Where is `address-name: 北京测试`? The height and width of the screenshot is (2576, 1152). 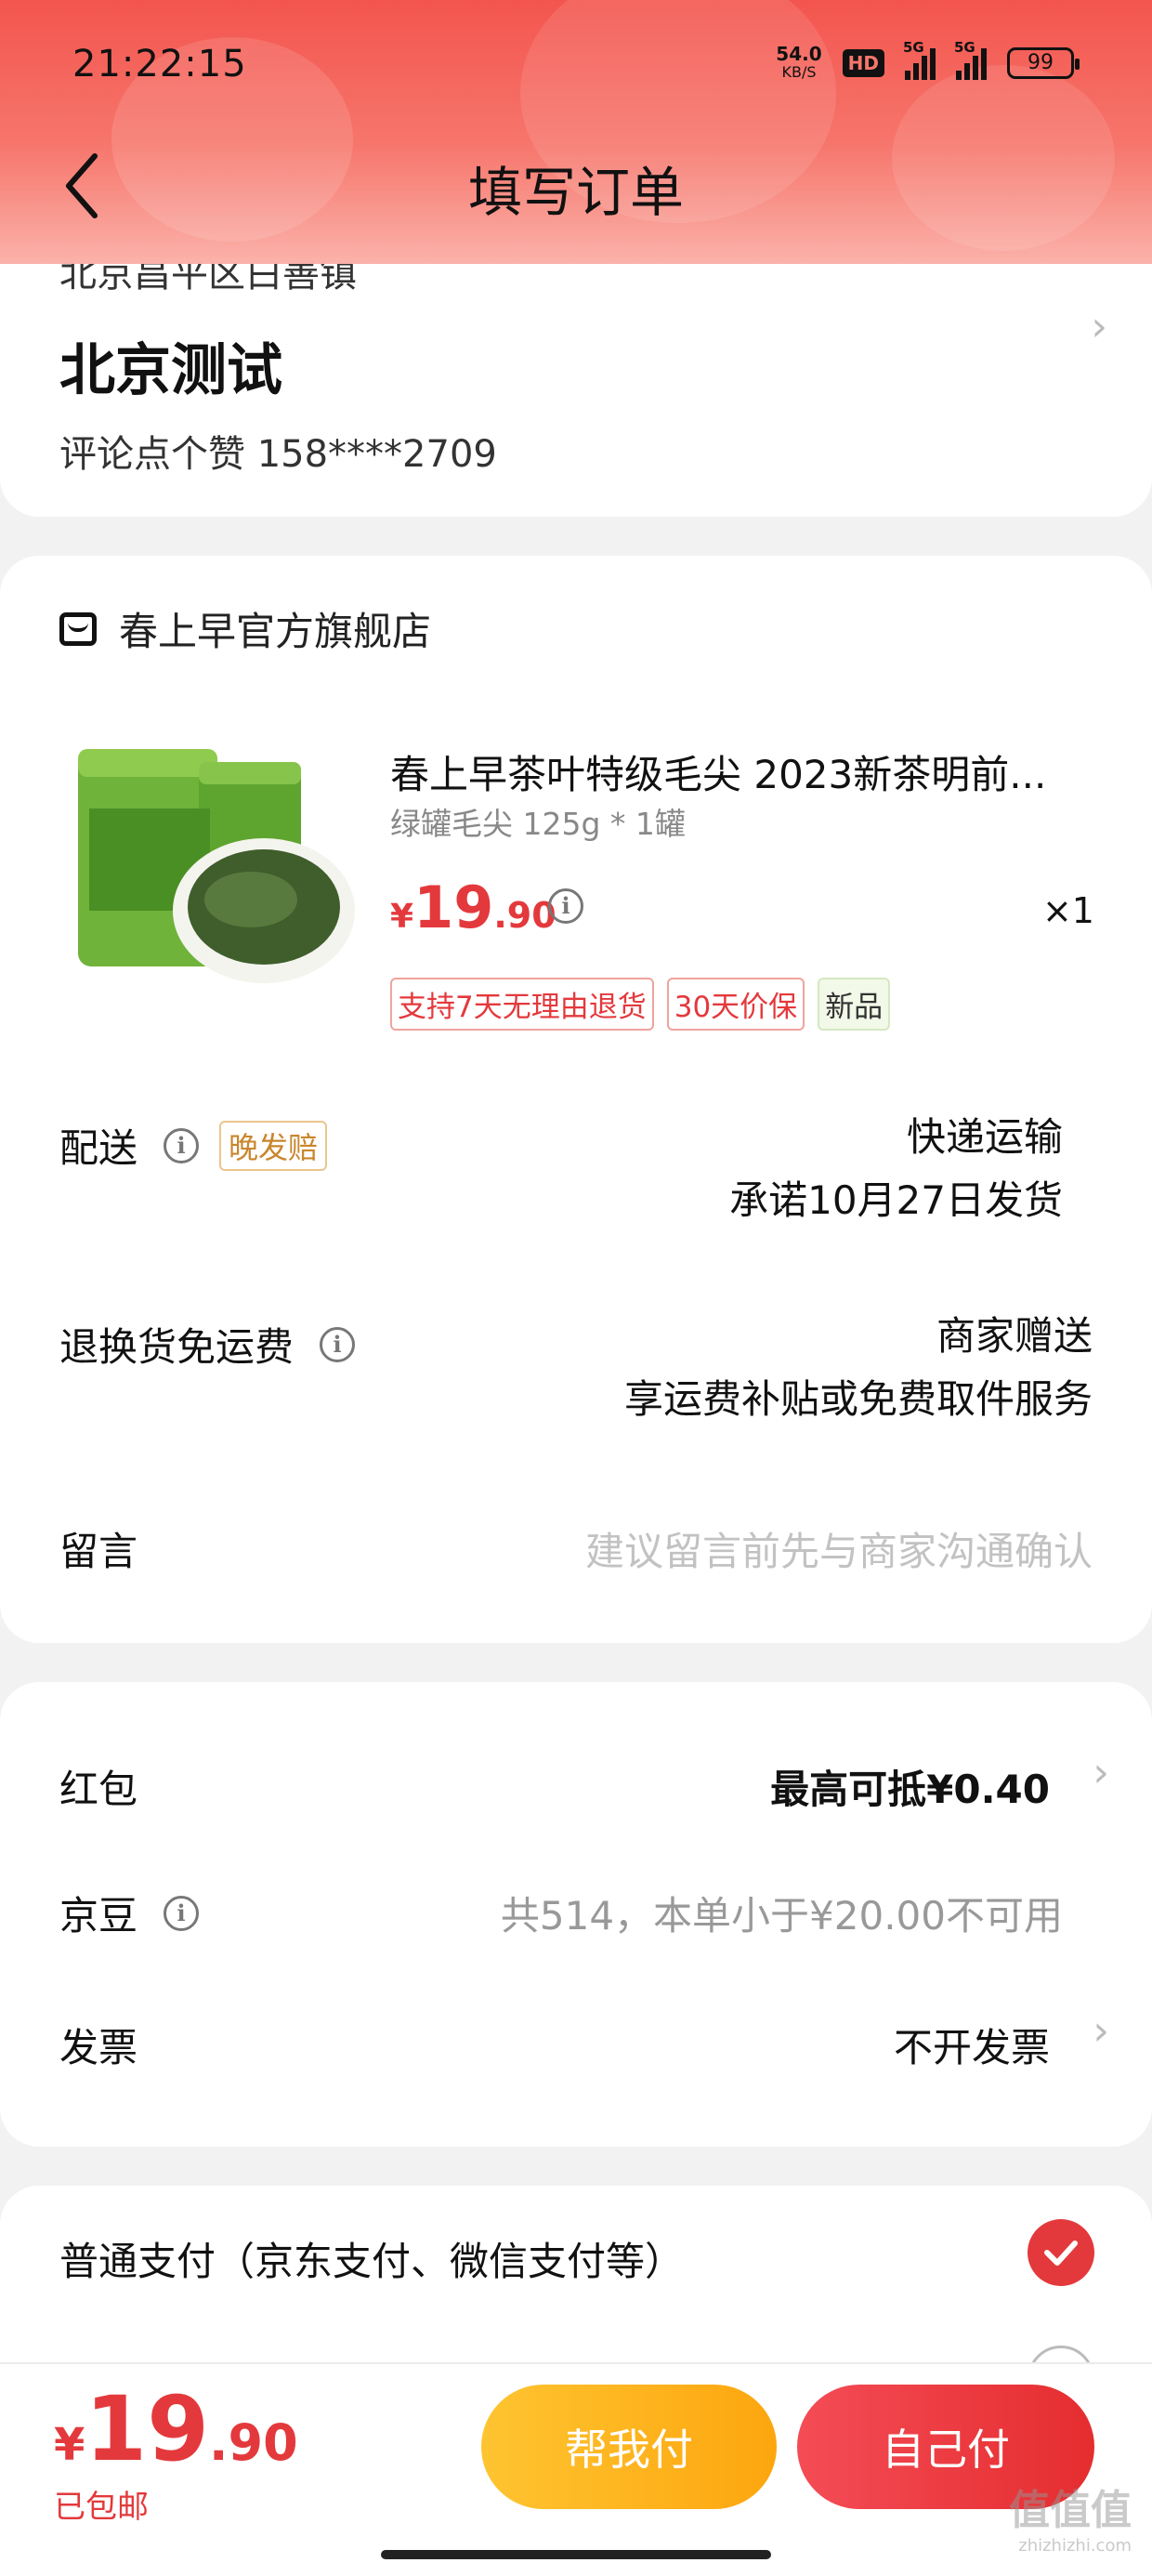 address-name: 北京测试 is located at coordinates (170, 370).